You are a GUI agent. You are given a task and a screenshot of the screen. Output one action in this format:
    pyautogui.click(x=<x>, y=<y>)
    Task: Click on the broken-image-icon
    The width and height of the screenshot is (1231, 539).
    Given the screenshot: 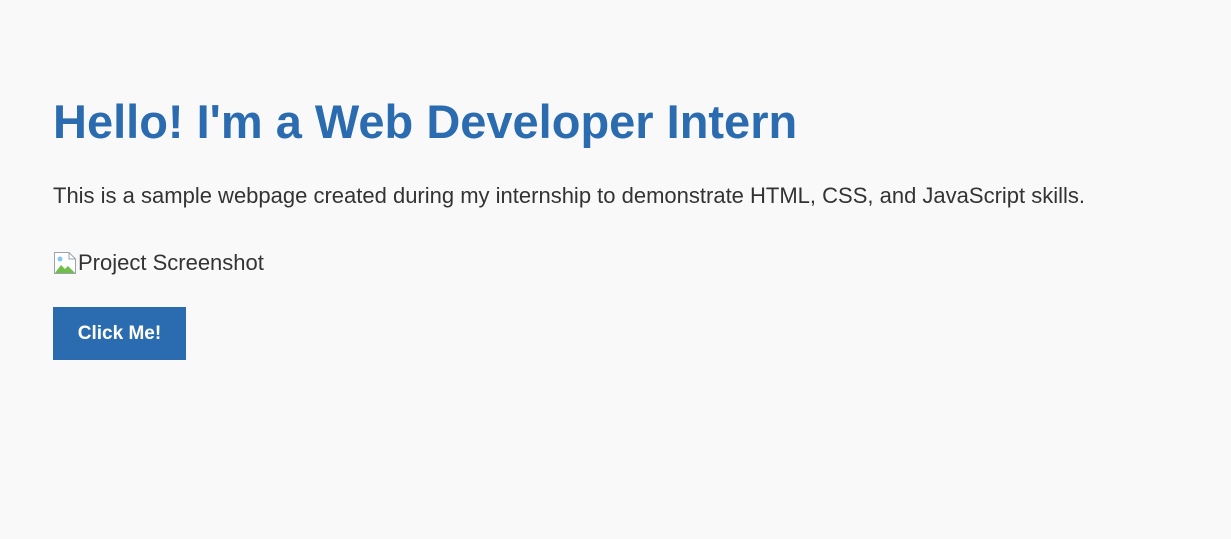 What is the action you would take?
    pyautogui.click(x=65, y=263)
    